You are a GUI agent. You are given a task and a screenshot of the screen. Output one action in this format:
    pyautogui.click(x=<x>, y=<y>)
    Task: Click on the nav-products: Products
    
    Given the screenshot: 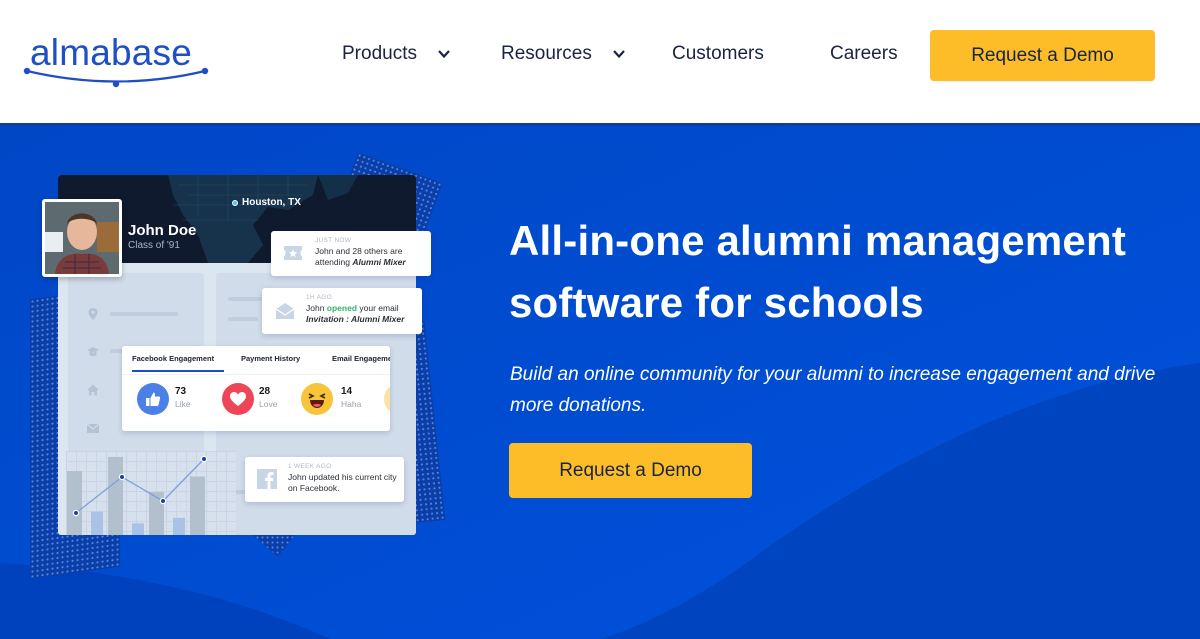 What is the action you would take?
    pyautogui.click(x=396, y=54)
    